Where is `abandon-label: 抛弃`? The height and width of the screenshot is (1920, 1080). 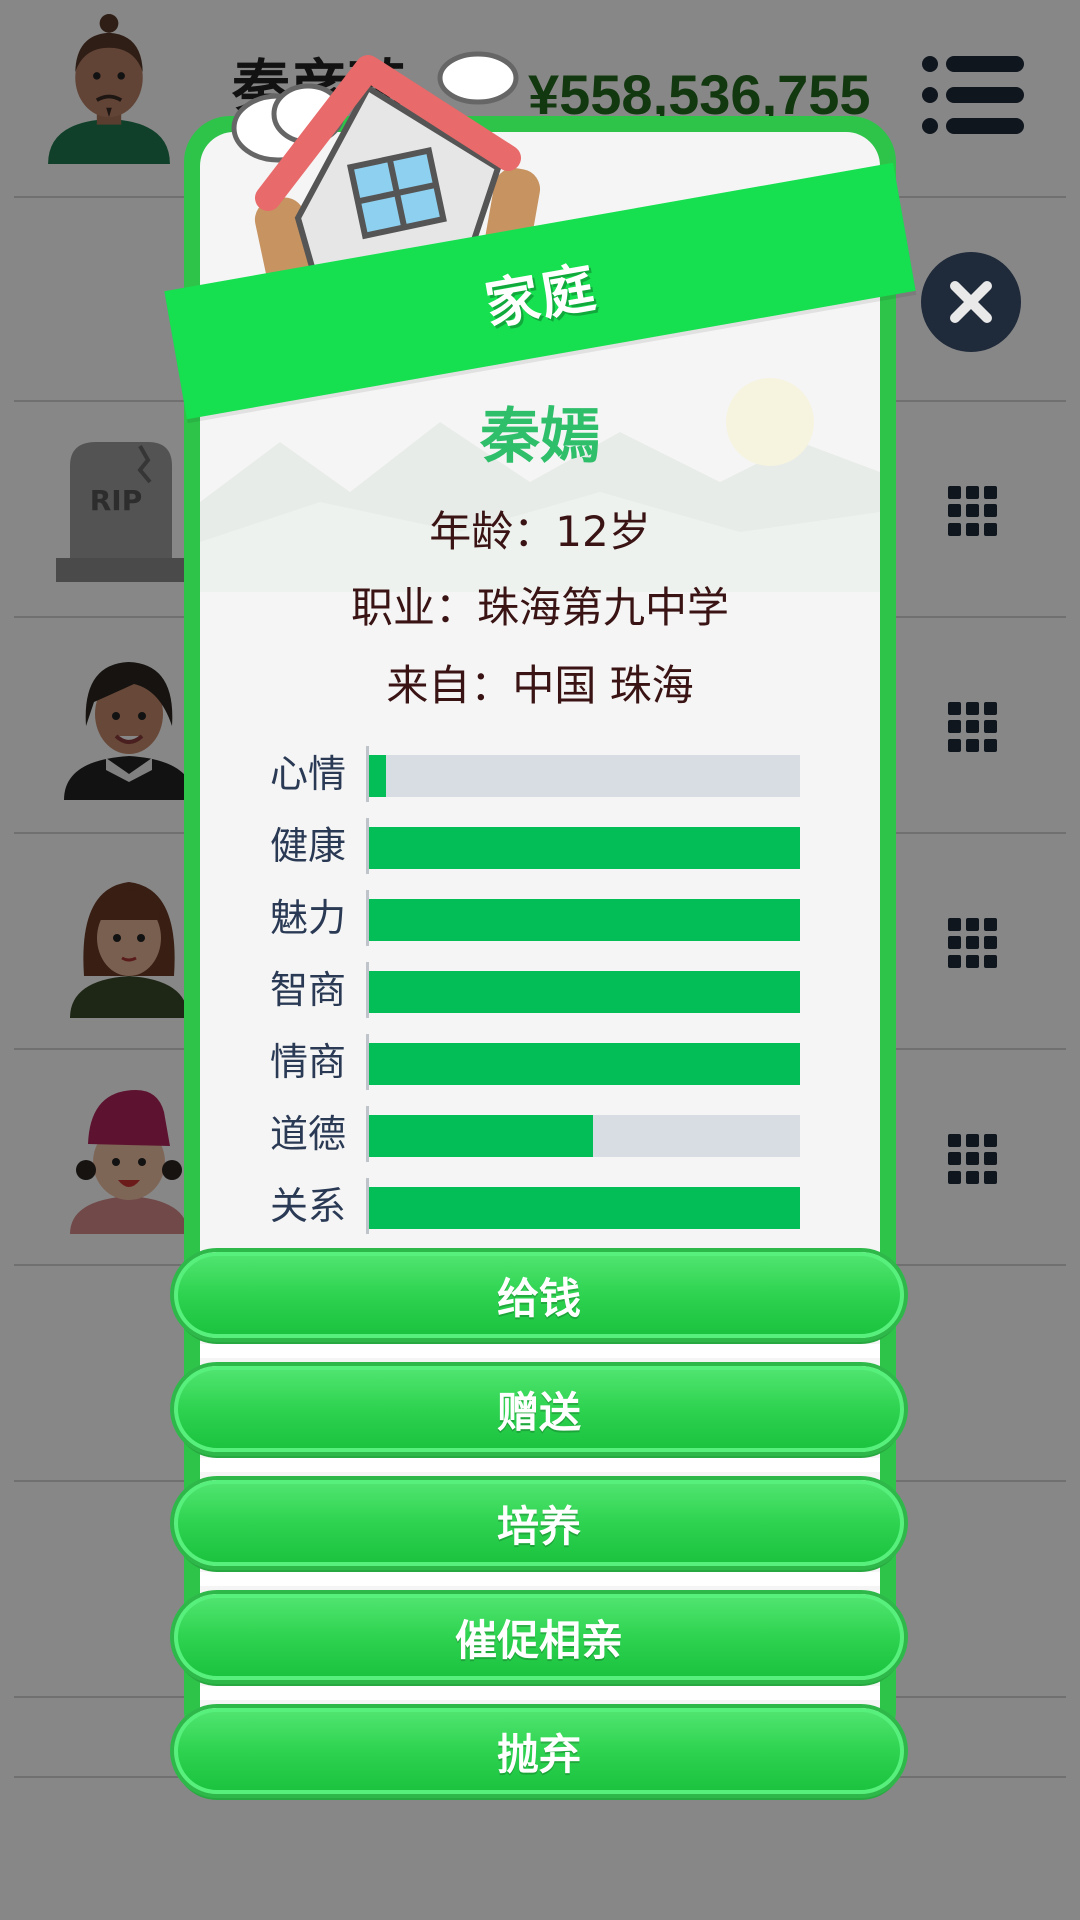
abandon-label: 抛弃 is located at coordinates (538, 1754).